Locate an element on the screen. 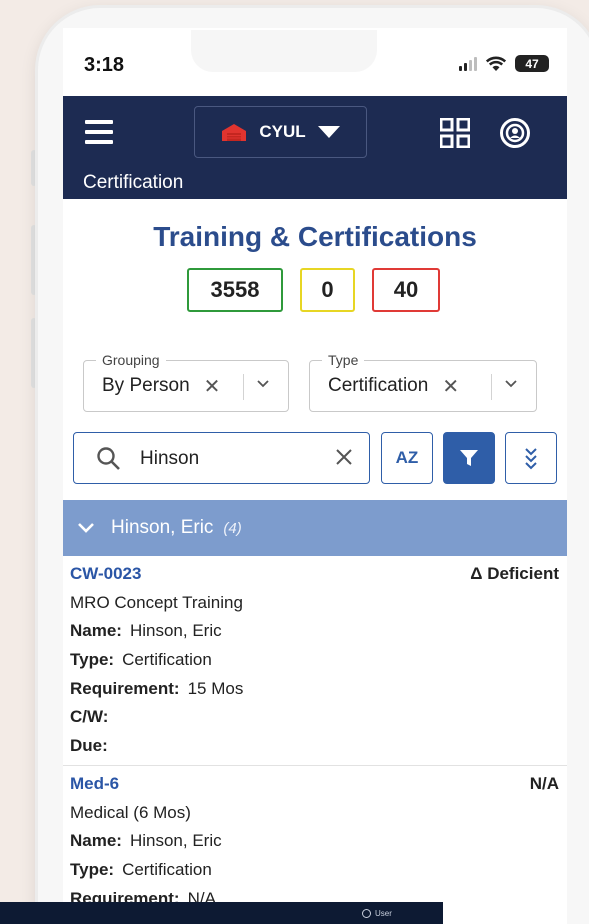  filter-button is located at coordinates (469, 458).